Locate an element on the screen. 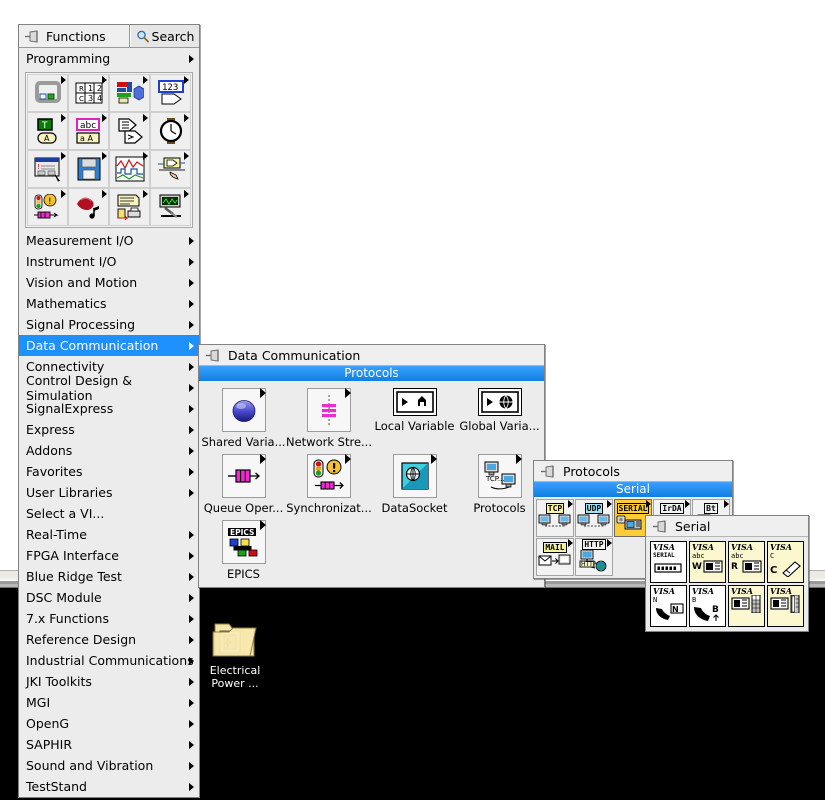 This screenshot has width=825, height=800. functions-title-area: Functions is located at coordinates (74, 36).